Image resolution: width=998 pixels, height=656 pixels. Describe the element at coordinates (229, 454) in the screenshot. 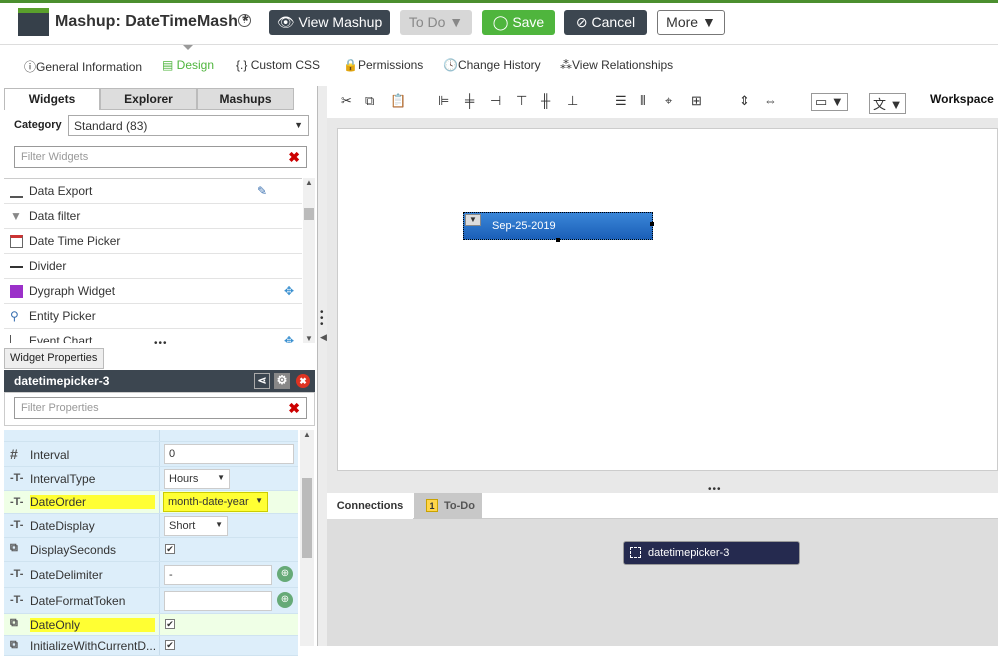

I see `interval-input: 0` at that location.